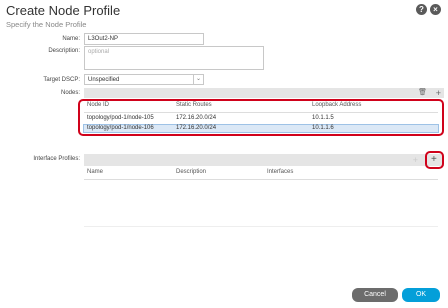 The height and width of the screenshot is (308, 448). What do you see at coordinates (144, 79) in the screenshot?
I see `target-dscp-select: Unspecified ⌄` at bounding box center [144, 79].